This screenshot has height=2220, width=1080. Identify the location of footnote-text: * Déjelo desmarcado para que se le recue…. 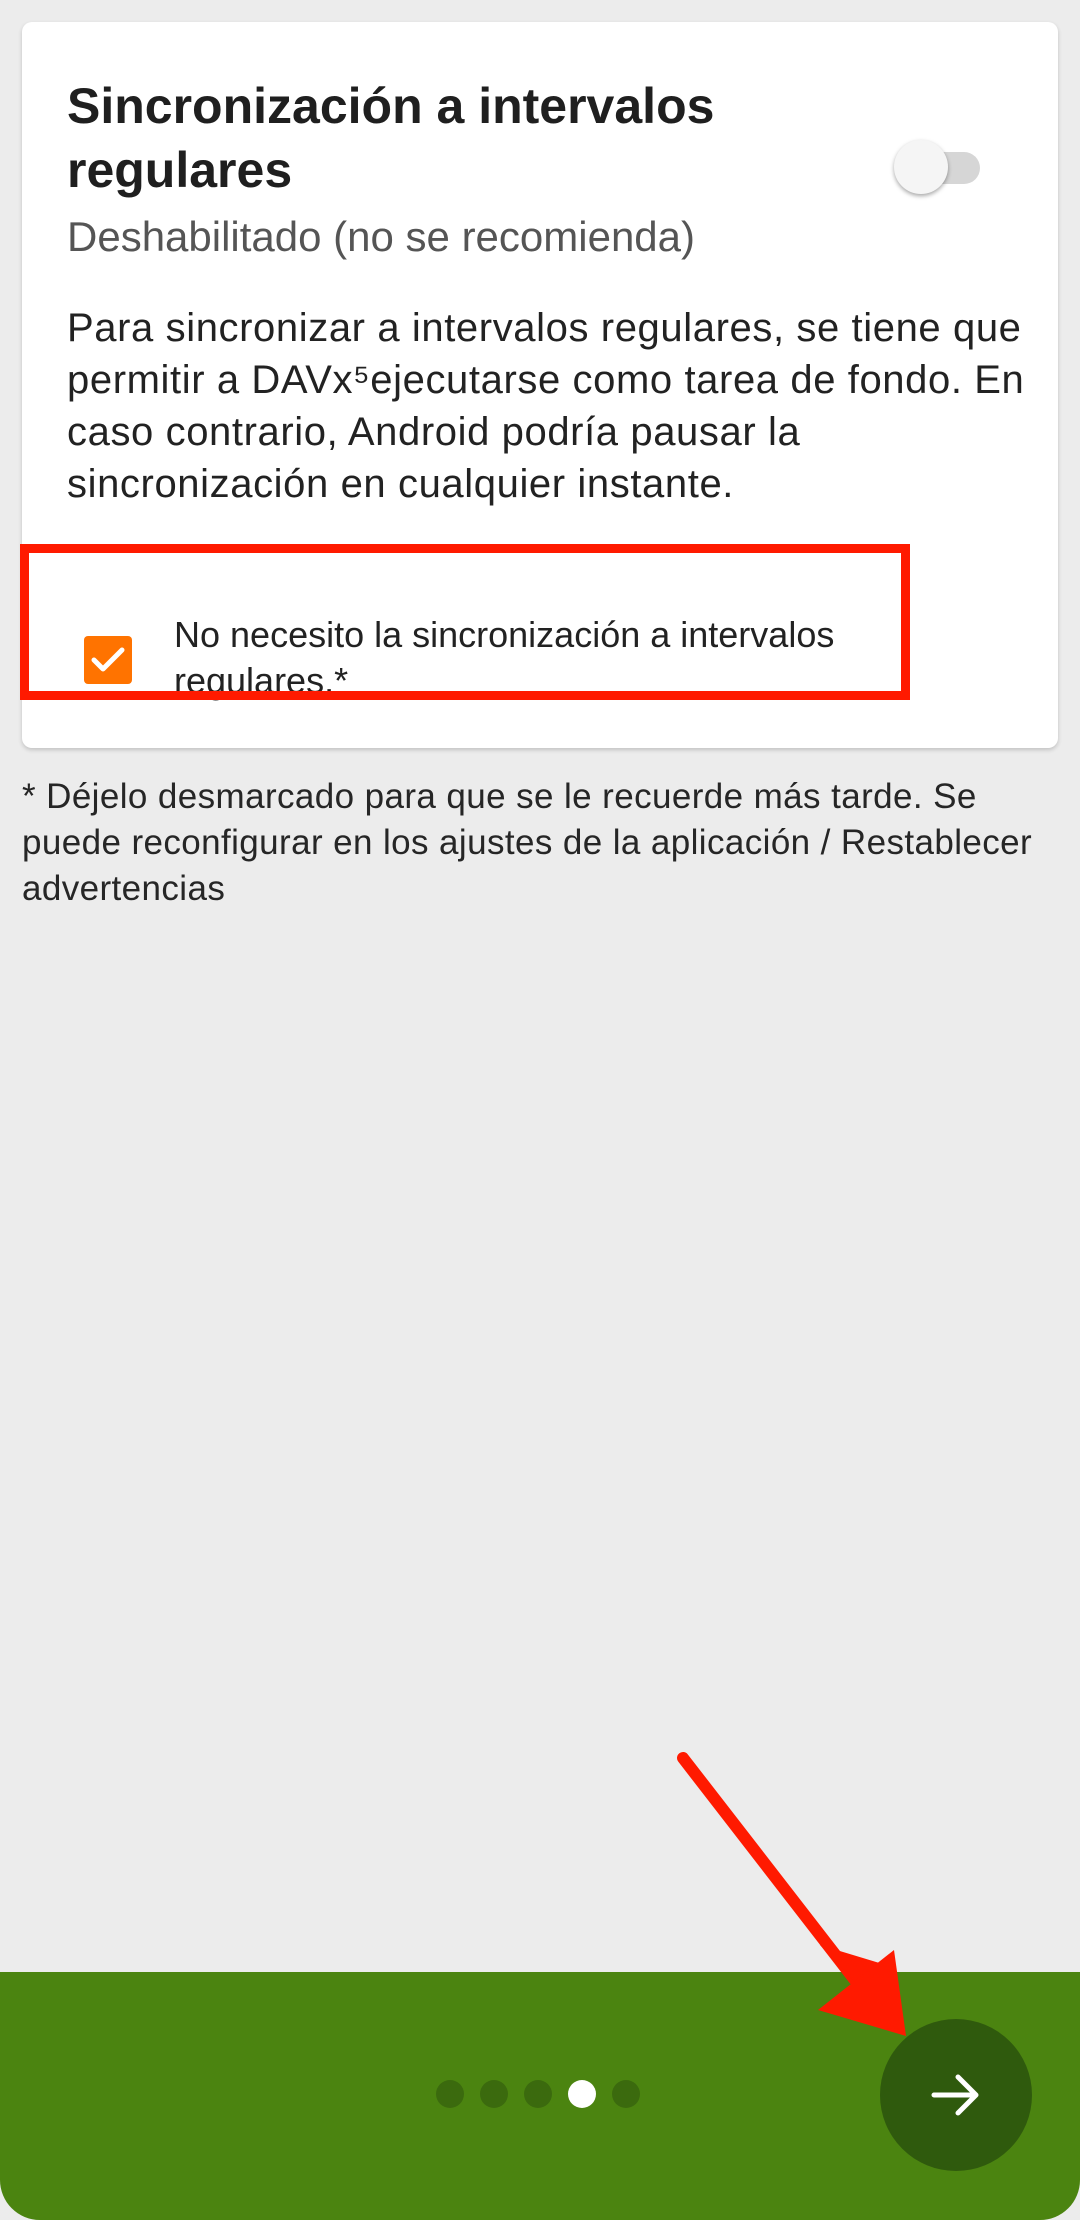
(527, 842).